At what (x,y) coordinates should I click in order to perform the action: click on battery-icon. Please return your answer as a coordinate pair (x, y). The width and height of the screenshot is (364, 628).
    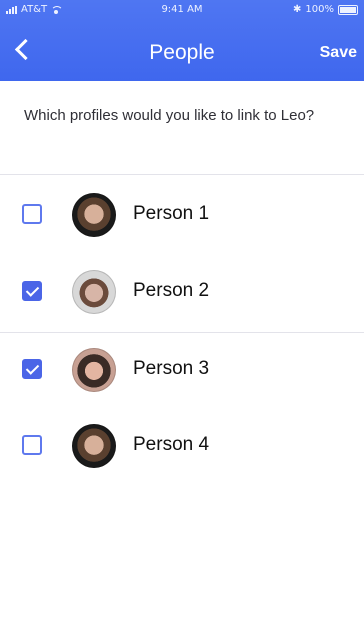
    Looking at the image, I should click on (348, 9).